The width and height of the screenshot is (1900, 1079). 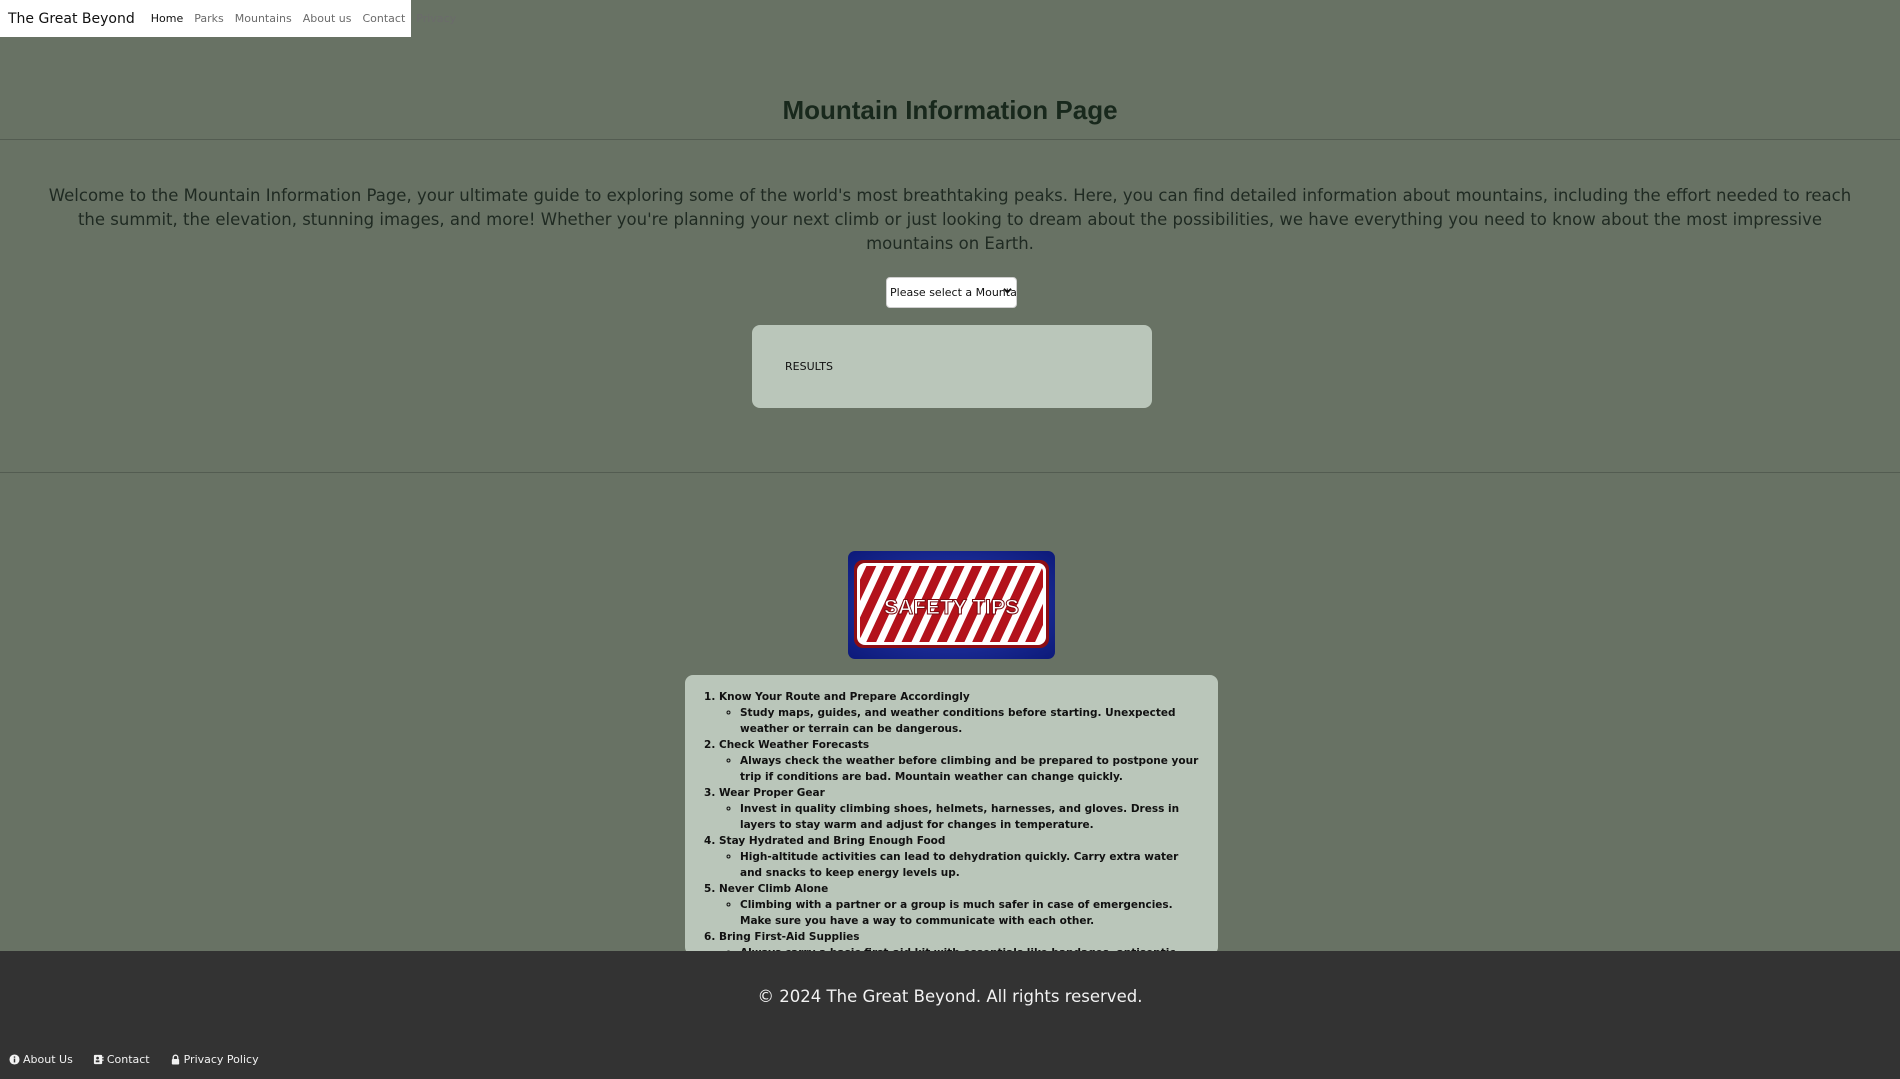 What do you see at coordinates (98, 1059) in the screenshot?
I see `contact-card-icon` at bounding box center [98, 1059].